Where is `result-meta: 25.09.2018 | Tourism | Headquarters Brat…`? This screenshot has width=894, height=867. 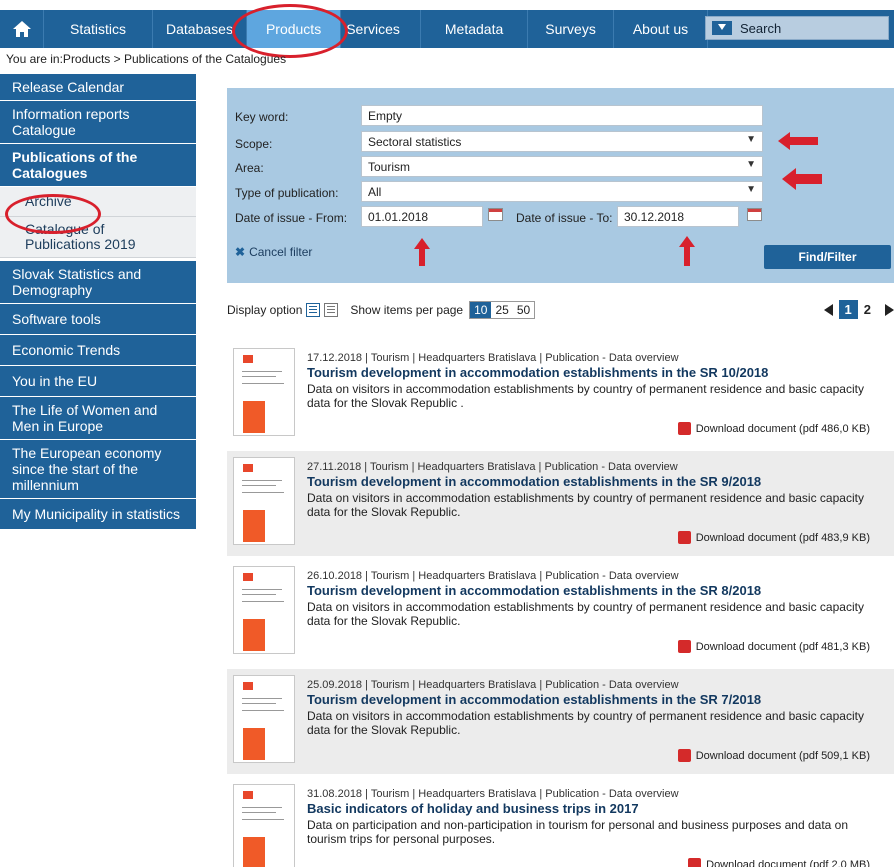
result-meta: 25.09.2018 | Tourism | Headquarters Brat… is located at coordinates (493, 685).